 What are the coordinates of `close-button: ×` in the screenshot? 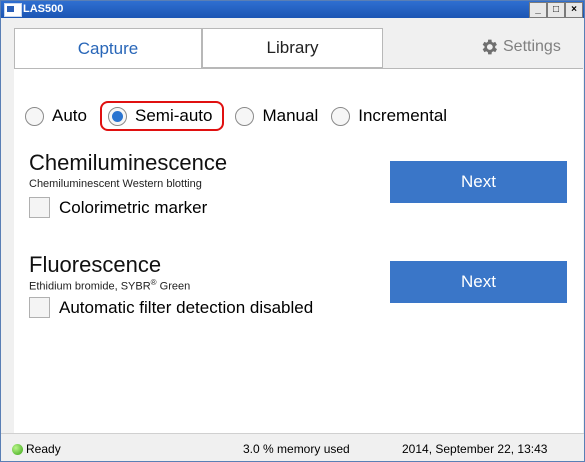 It's located at (574, 10).